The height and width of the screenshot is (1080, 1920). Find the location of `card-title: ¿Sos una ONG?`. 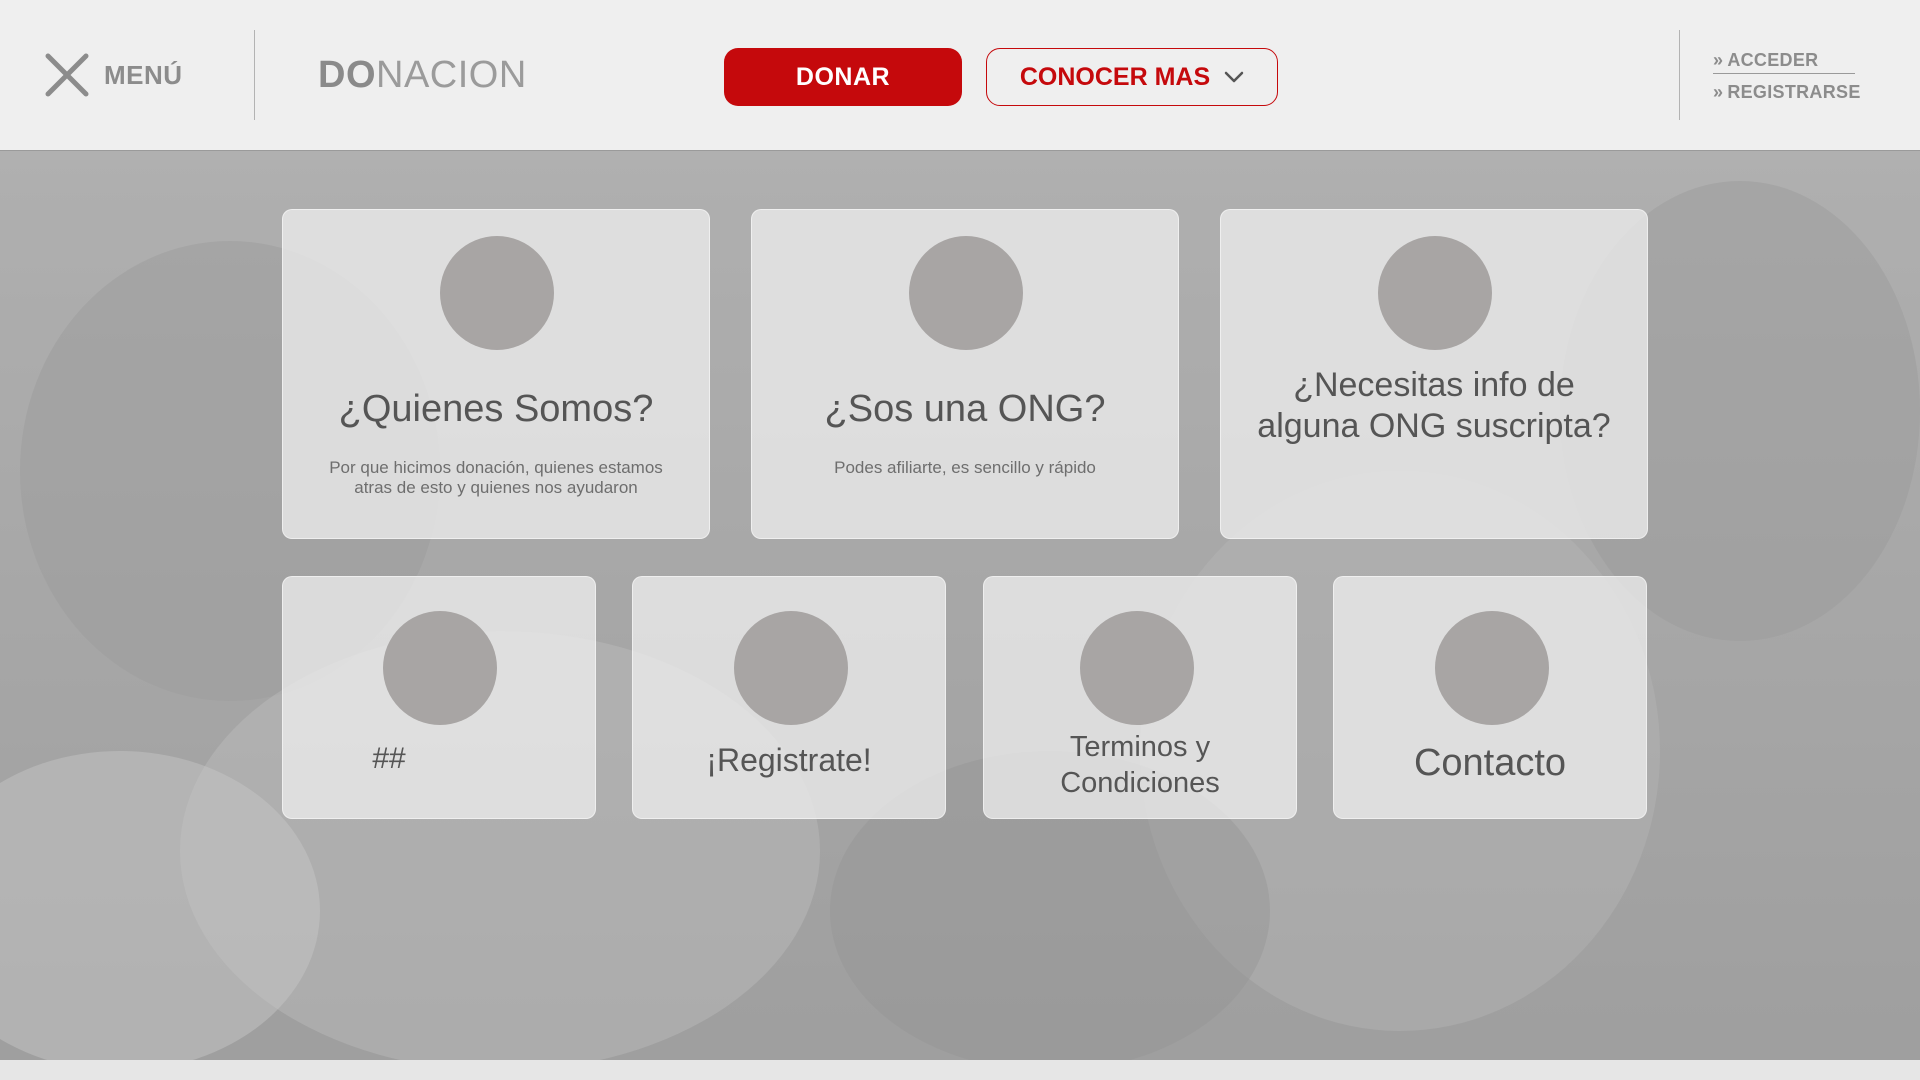

card-title: ¿Sos una ONG? is located at coordinates (965, 409).